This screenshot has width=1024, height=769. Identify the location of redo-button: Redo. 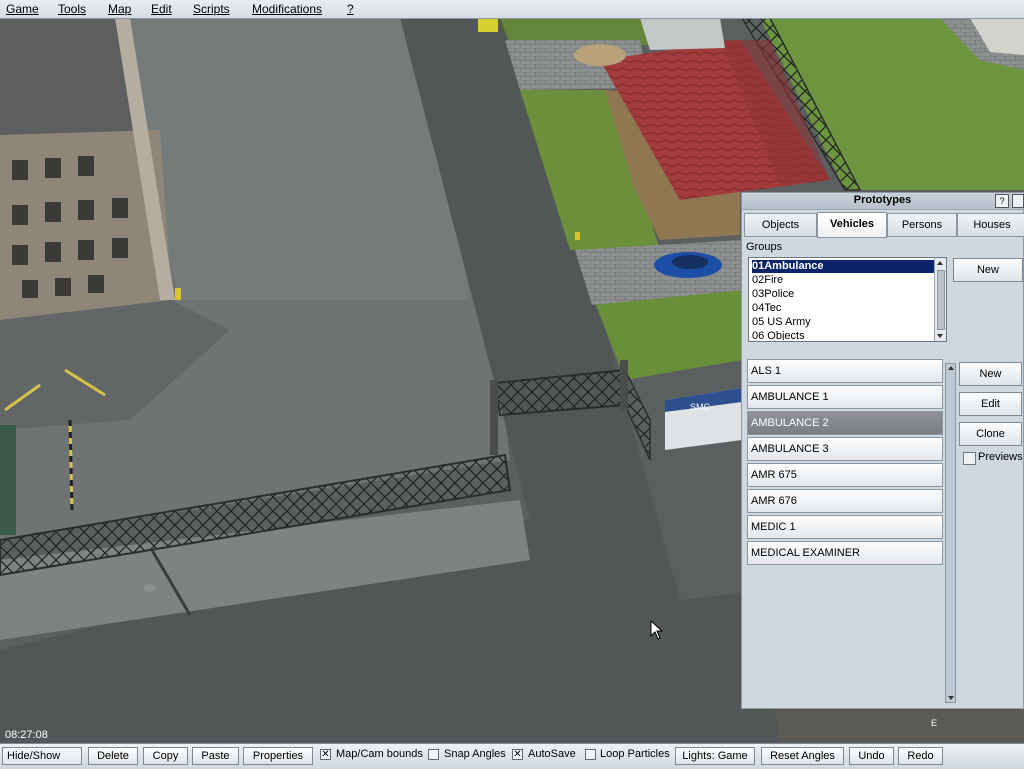
(920, 756).